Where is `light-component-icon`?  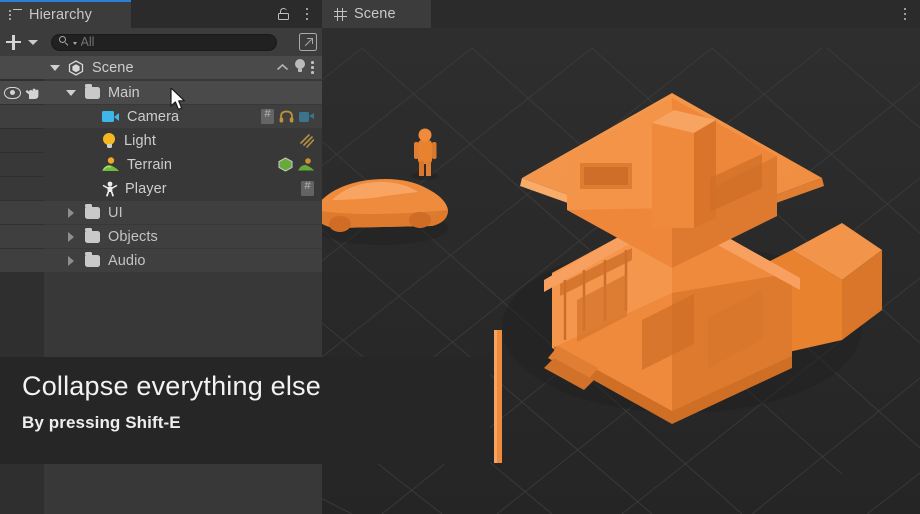 light-component-icon is located at coordinates (306, 140).